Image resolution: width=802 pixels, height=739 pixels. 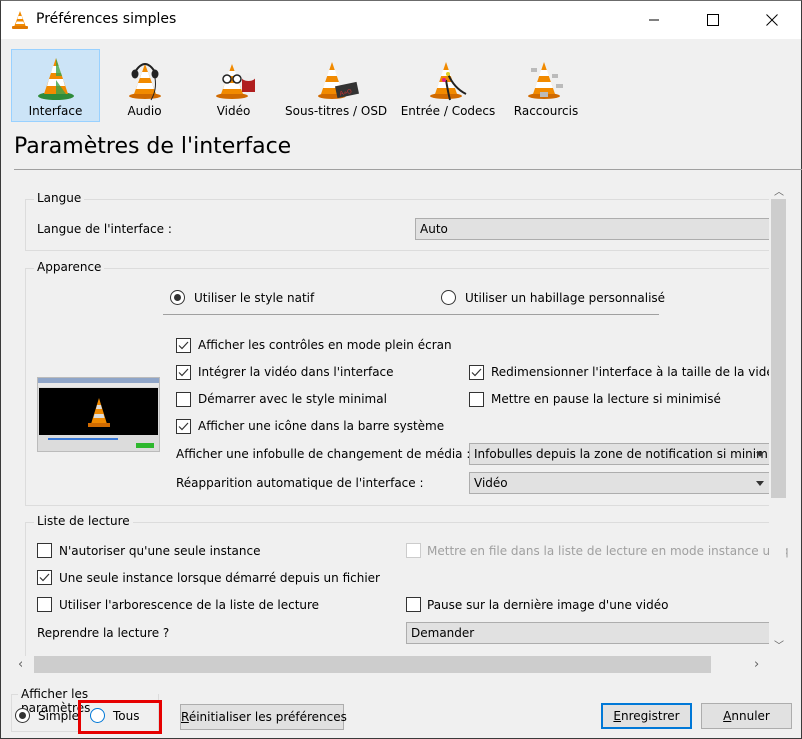 What do you see at coordinates (750, 716) in the screenshot?
I see `cancel-label: nnuler` at bounding box center [750, 716].